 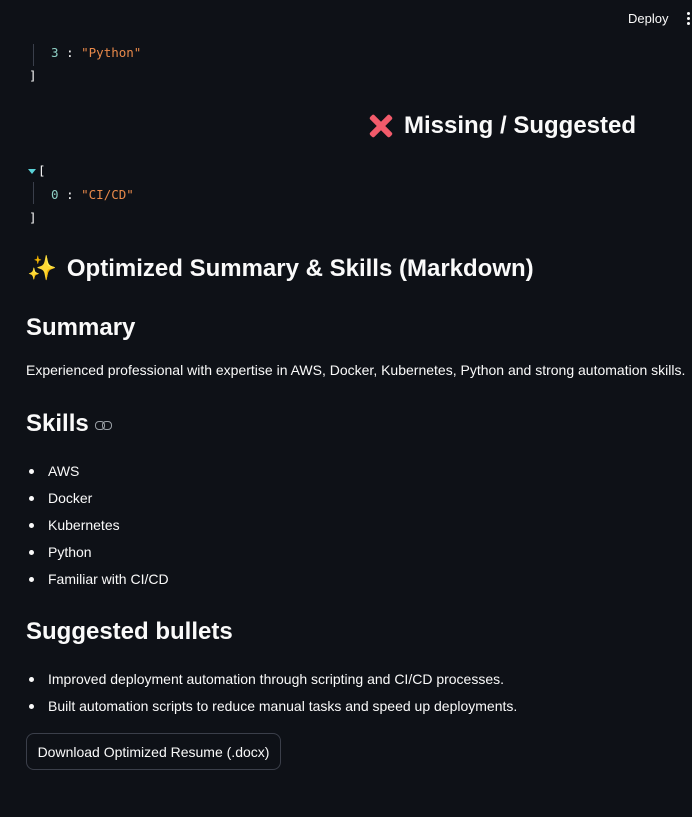 What do you see at coordinates (150, 45) in the screenshot?
I see `present-skills-json: 3 : "Python" ]` at bounding box center [150, 45].